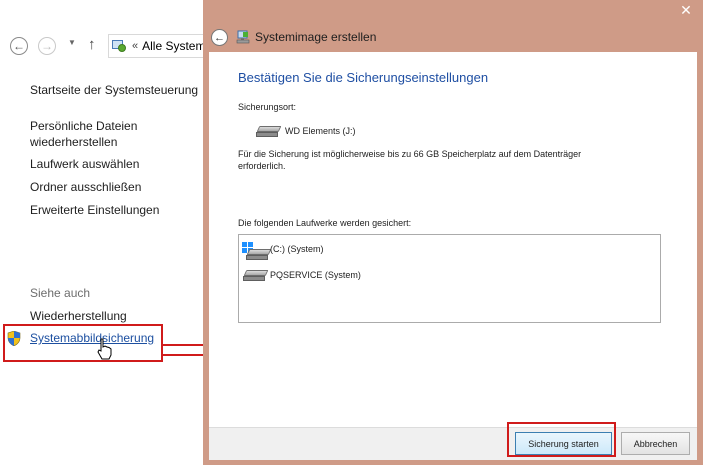 This screenshot has width=703, height=465. What do you see at coordinates (243, 37) in the screenshot?
I see `system-image-icon` at bounding box center [243, 37].